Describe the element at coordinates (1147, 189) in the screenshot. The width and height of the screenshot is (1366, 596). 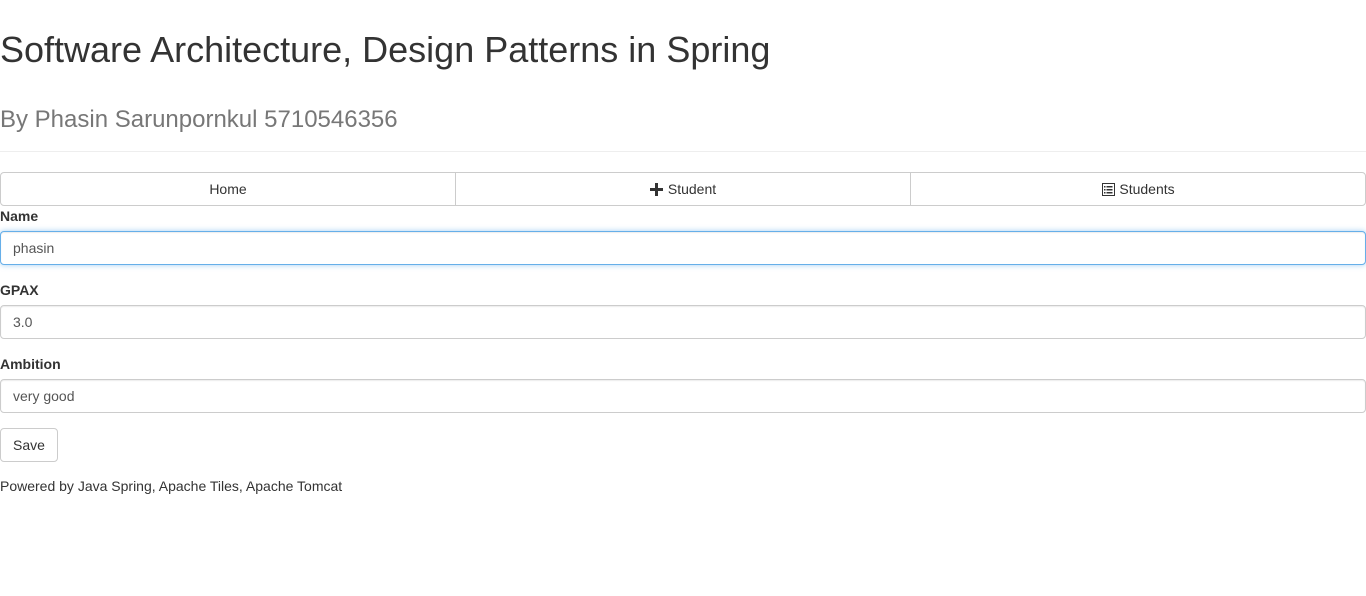
I see `students-list-button-label: Students` at that location.